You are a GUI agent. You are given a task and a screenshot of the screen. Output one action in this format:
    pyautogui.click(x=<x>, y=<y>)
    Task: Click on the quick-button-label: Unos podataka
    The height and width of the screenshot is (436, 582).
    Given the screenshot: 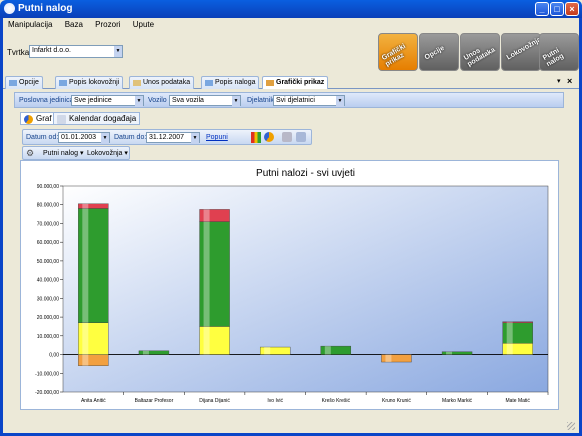 What is the action you would take?
    pyautogui.click(x=479, y=57)
    